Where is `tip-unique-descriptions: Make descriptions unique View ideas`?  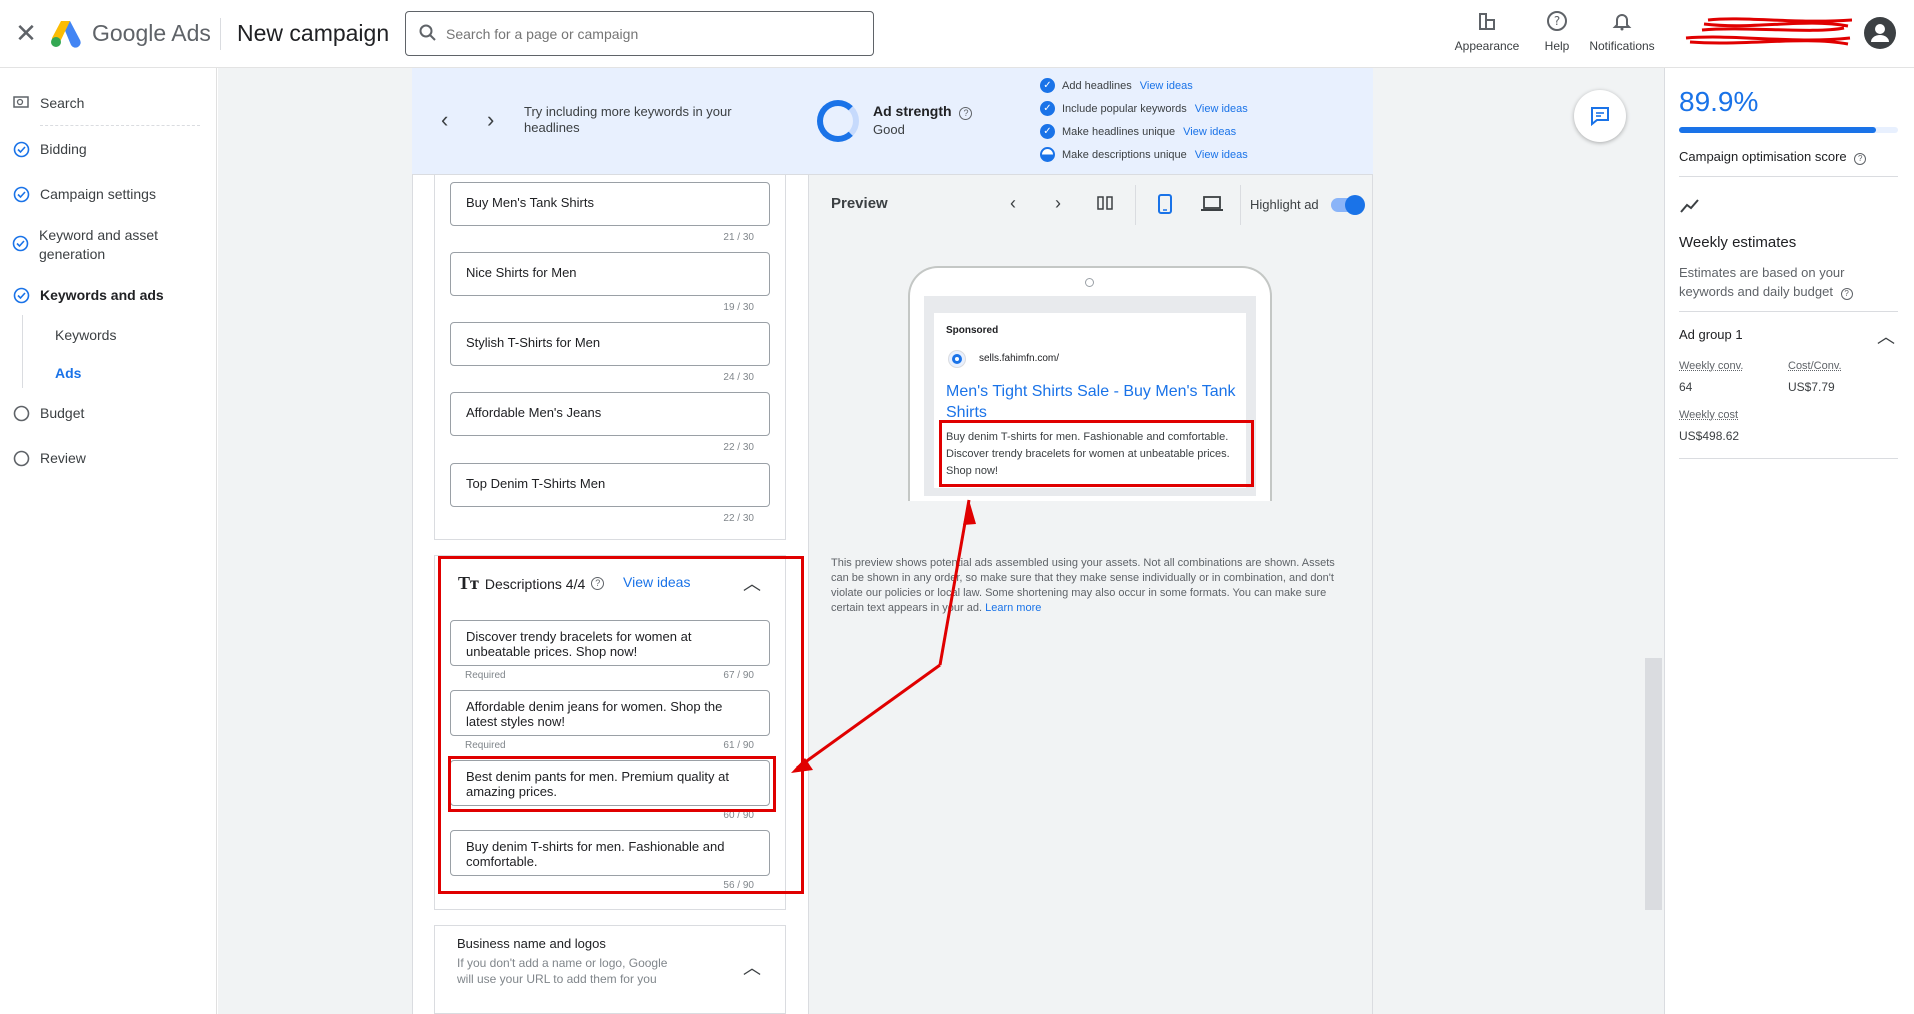 tip-unique-descriptions: Make descriptions unique View ideas is located at coordinates (1144, 154).